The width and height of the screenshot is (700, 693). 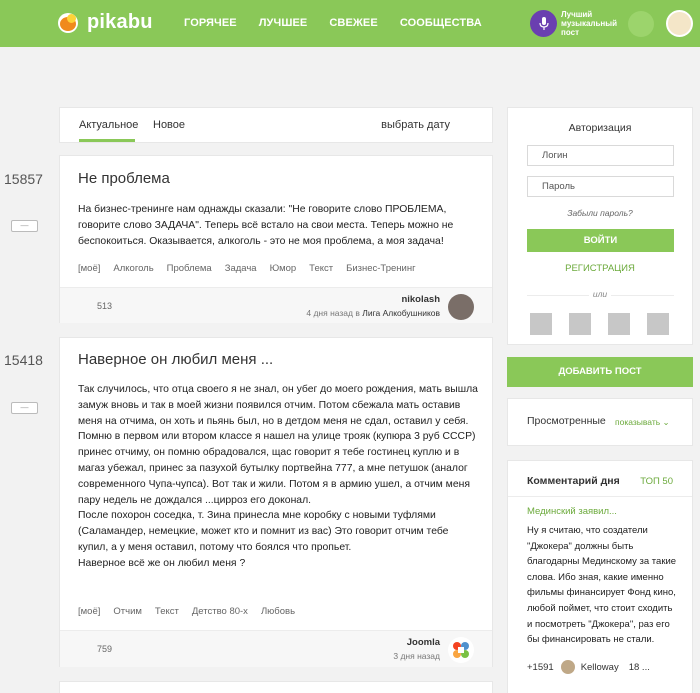 I want to click on active-tab-indicator, so click(x=107, y=140).